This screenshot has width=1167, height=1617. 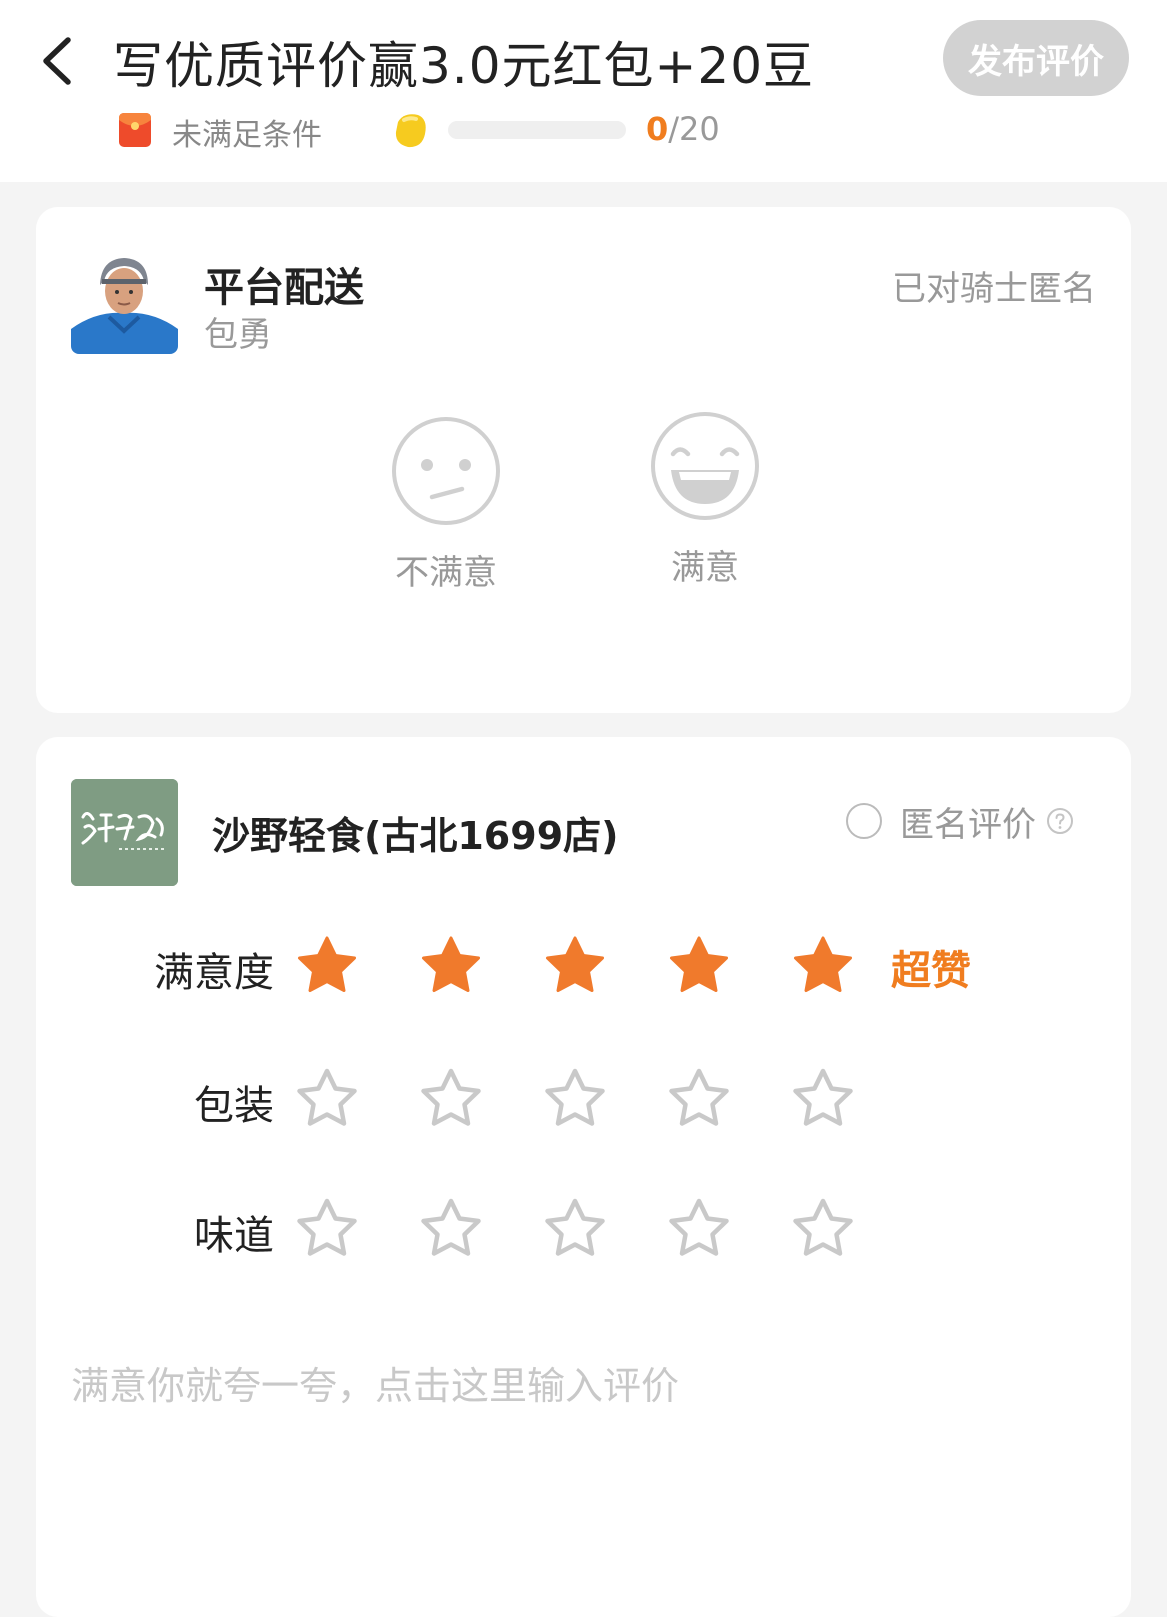 What do you see at coordinates (124, 832) in the screenshot?
I see `shop-logo` at bounding box center [124, 832].